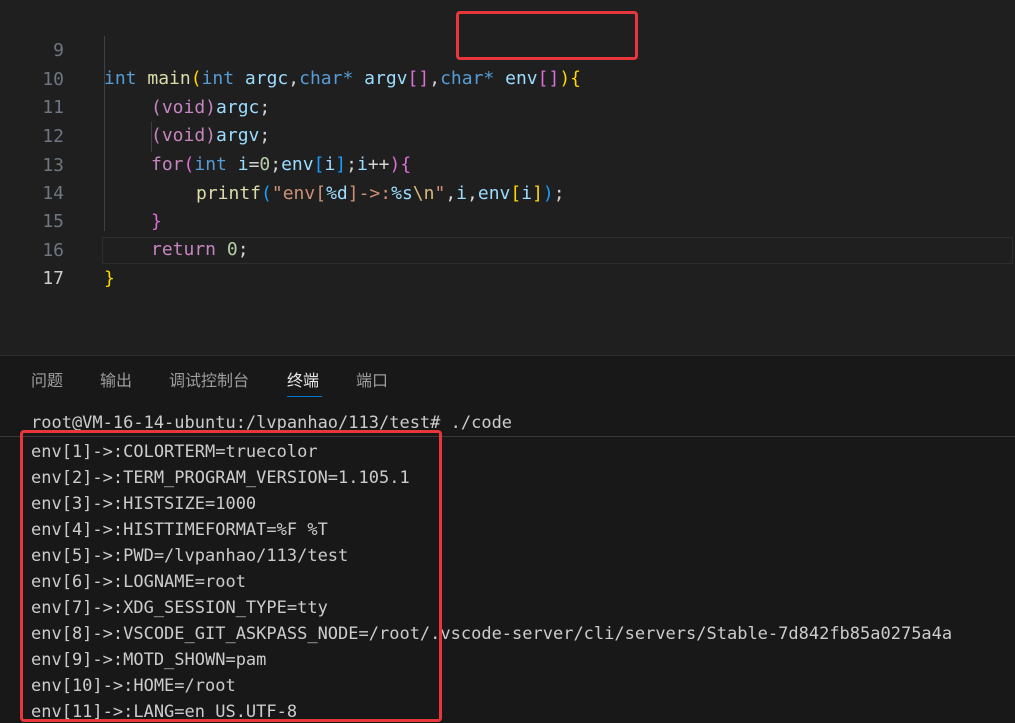 This screenshot has width=1015, height=723. I want to click on active-tab-indicator, so click(304, 396).